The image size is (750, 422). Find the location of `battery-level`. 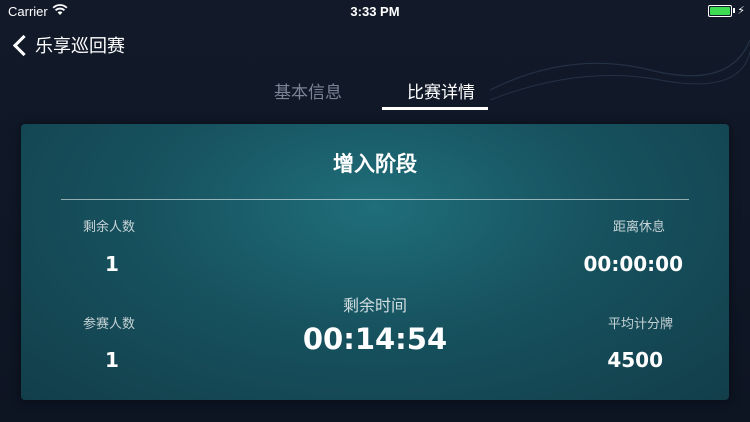

battery-level is located at coordinates (720, 11).